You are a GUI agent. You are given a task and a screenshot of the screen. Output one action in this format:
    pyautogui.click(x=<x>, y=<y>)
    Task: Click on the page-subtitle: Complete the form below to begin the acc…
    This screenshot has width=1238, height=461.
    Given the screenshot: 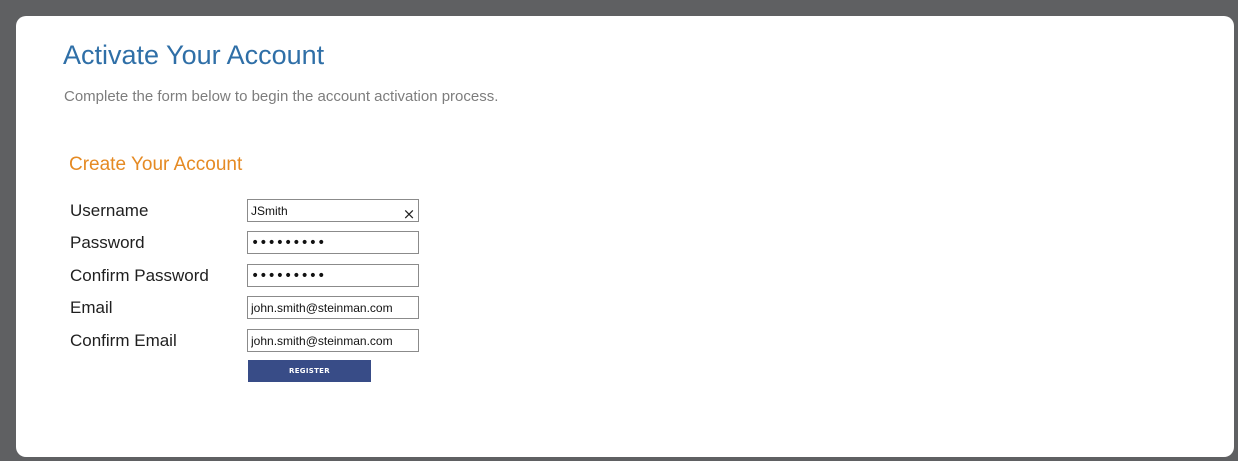 What is the action you would take?
    pyautogui.click(x=281, y=96)
    